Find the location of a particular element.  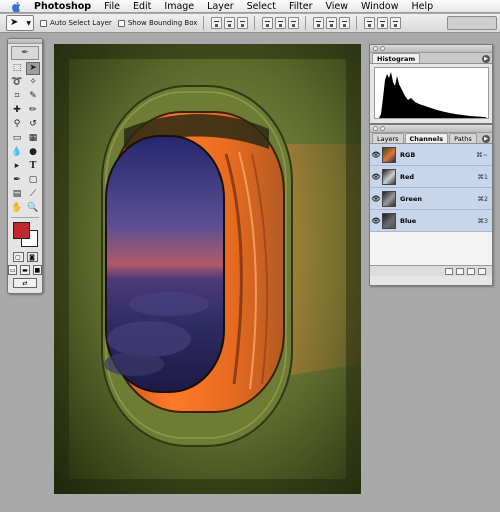

menu-view: View is located at coordinates (338, 6).